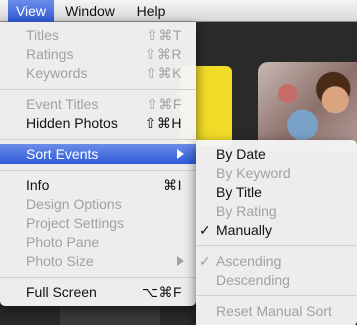  I want to click on menu-item-label: Keywords, so click(57, 73).